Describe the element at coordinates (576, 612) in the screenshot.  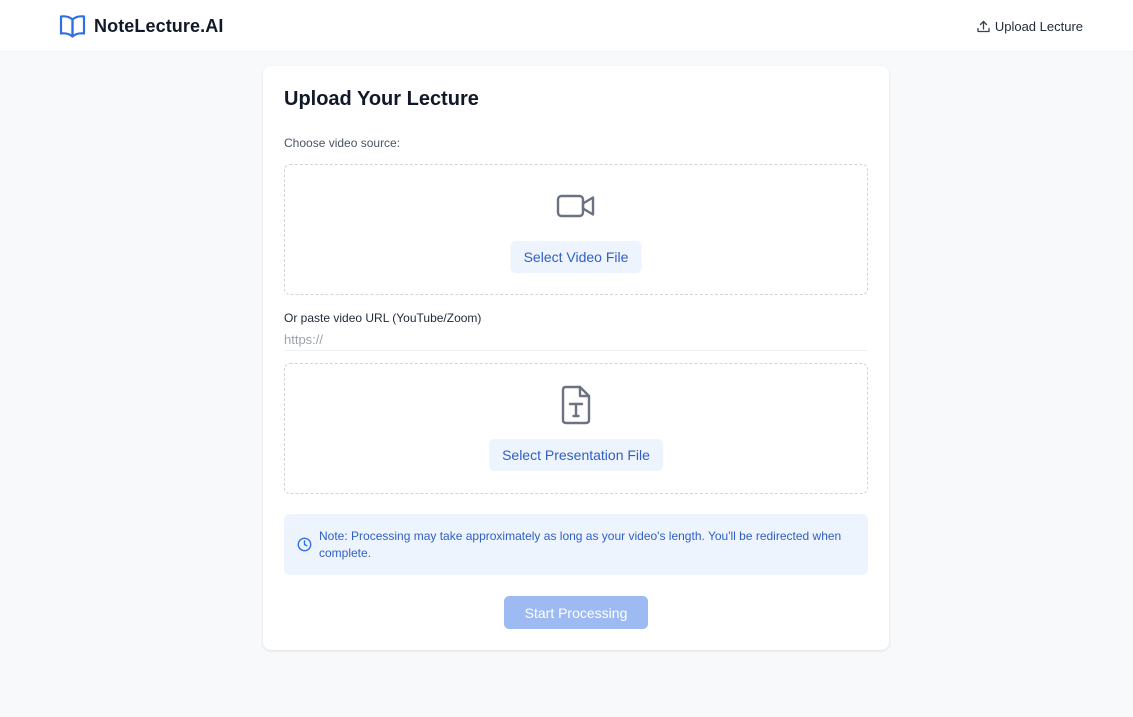
I see `start-processing-button: Start Processing` at that location.